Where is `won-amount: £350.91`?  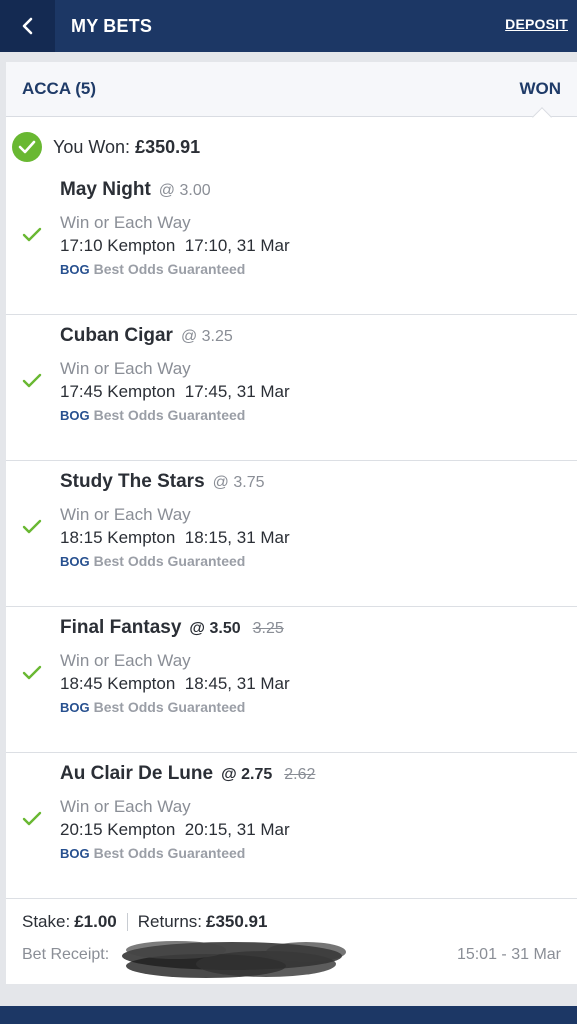 won-amount: £350.91 is located at coordinates (168, 146).